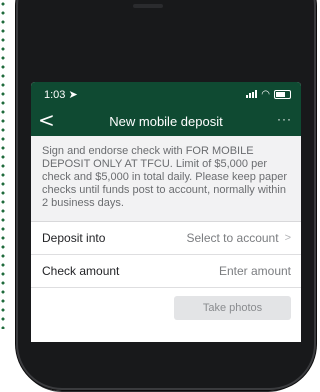  Describe the element at coordinates (166, 271) in the screenshot. I see `check-amount-row: Check amount Enter amount` at that location.